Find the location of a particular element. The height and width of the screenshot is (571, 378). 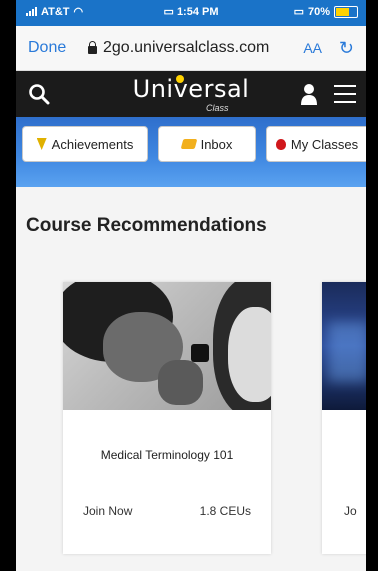

battery-fill is located at coordinates (342, 11).